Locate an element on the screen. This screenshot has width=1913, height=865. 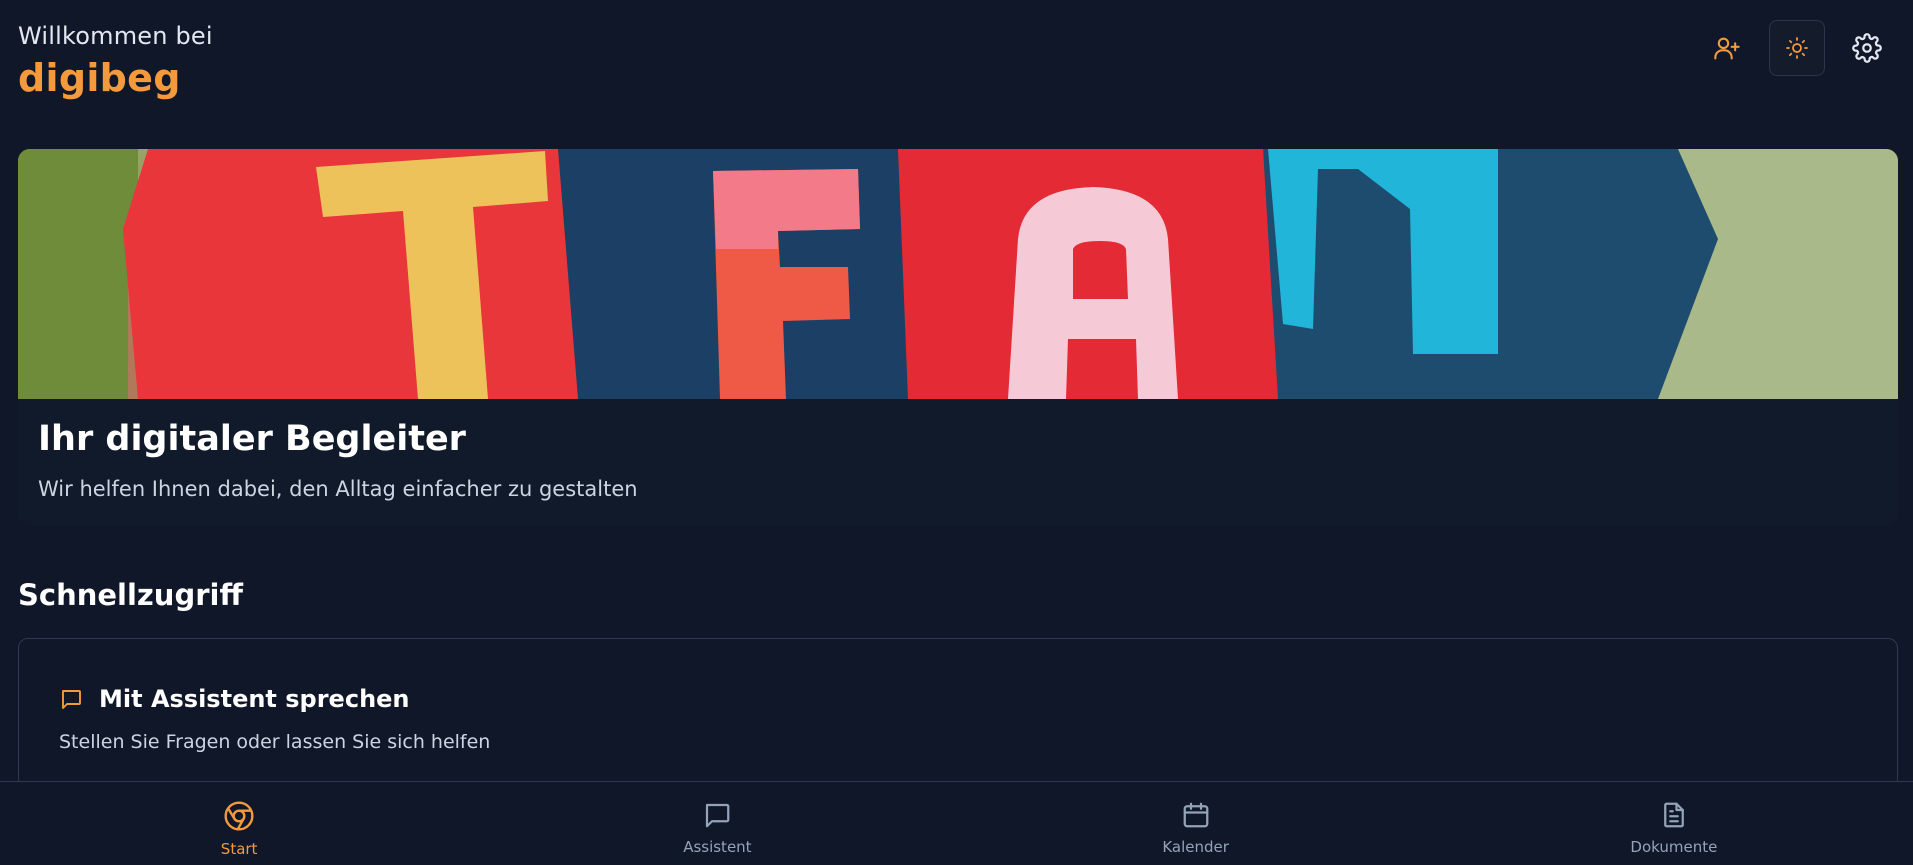
theme-toggle-button is located at coordinates (1797, 48).